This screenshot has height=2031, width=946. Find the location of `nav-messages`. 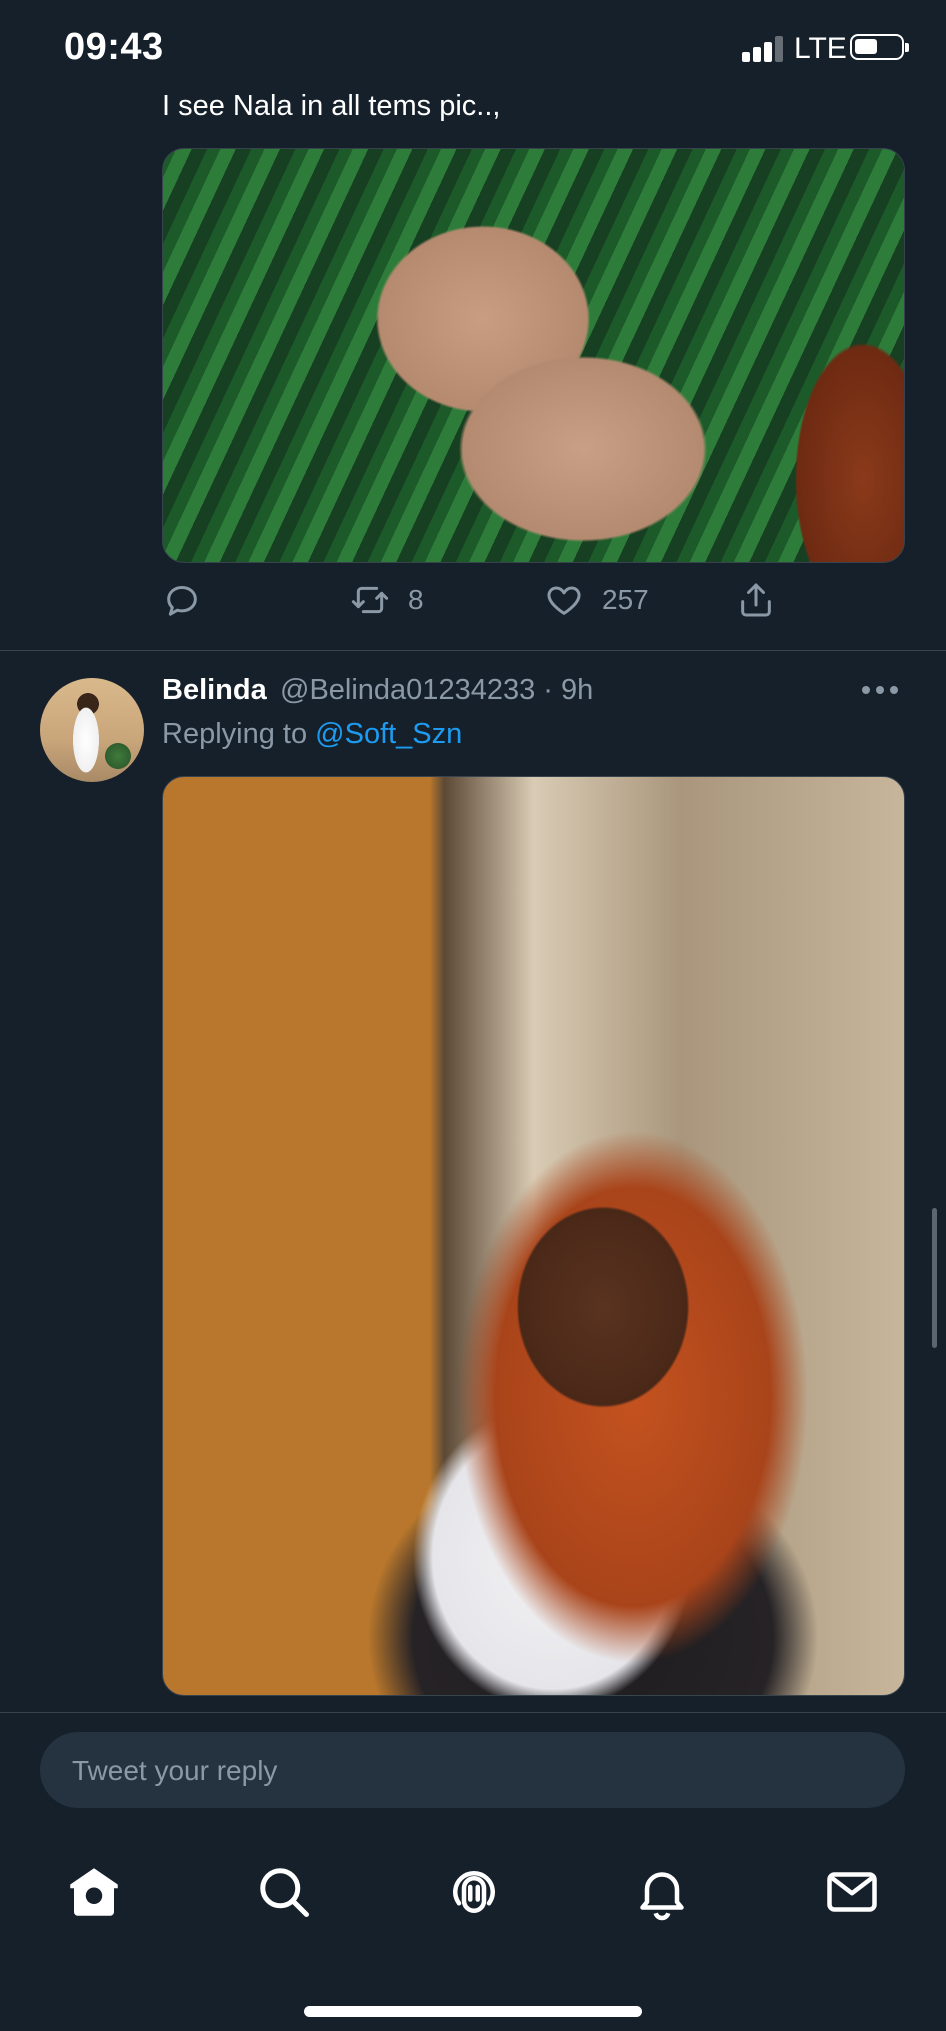

nav-messages is located at coordinates (852, 1892).